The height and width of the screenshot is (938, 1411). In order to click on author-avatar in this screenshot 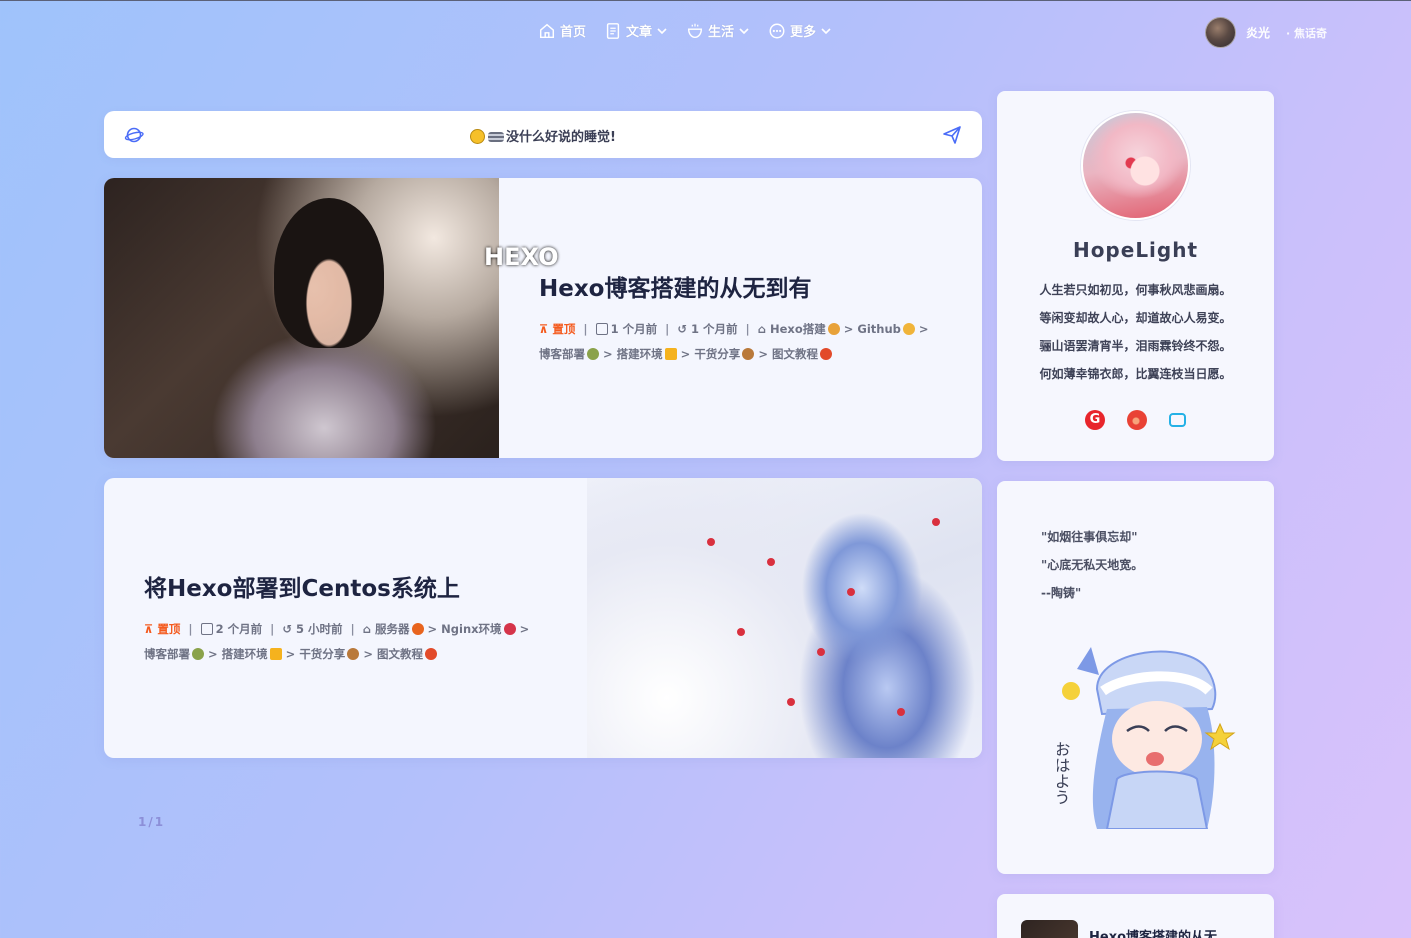, I will do `click(1135, 165)`.